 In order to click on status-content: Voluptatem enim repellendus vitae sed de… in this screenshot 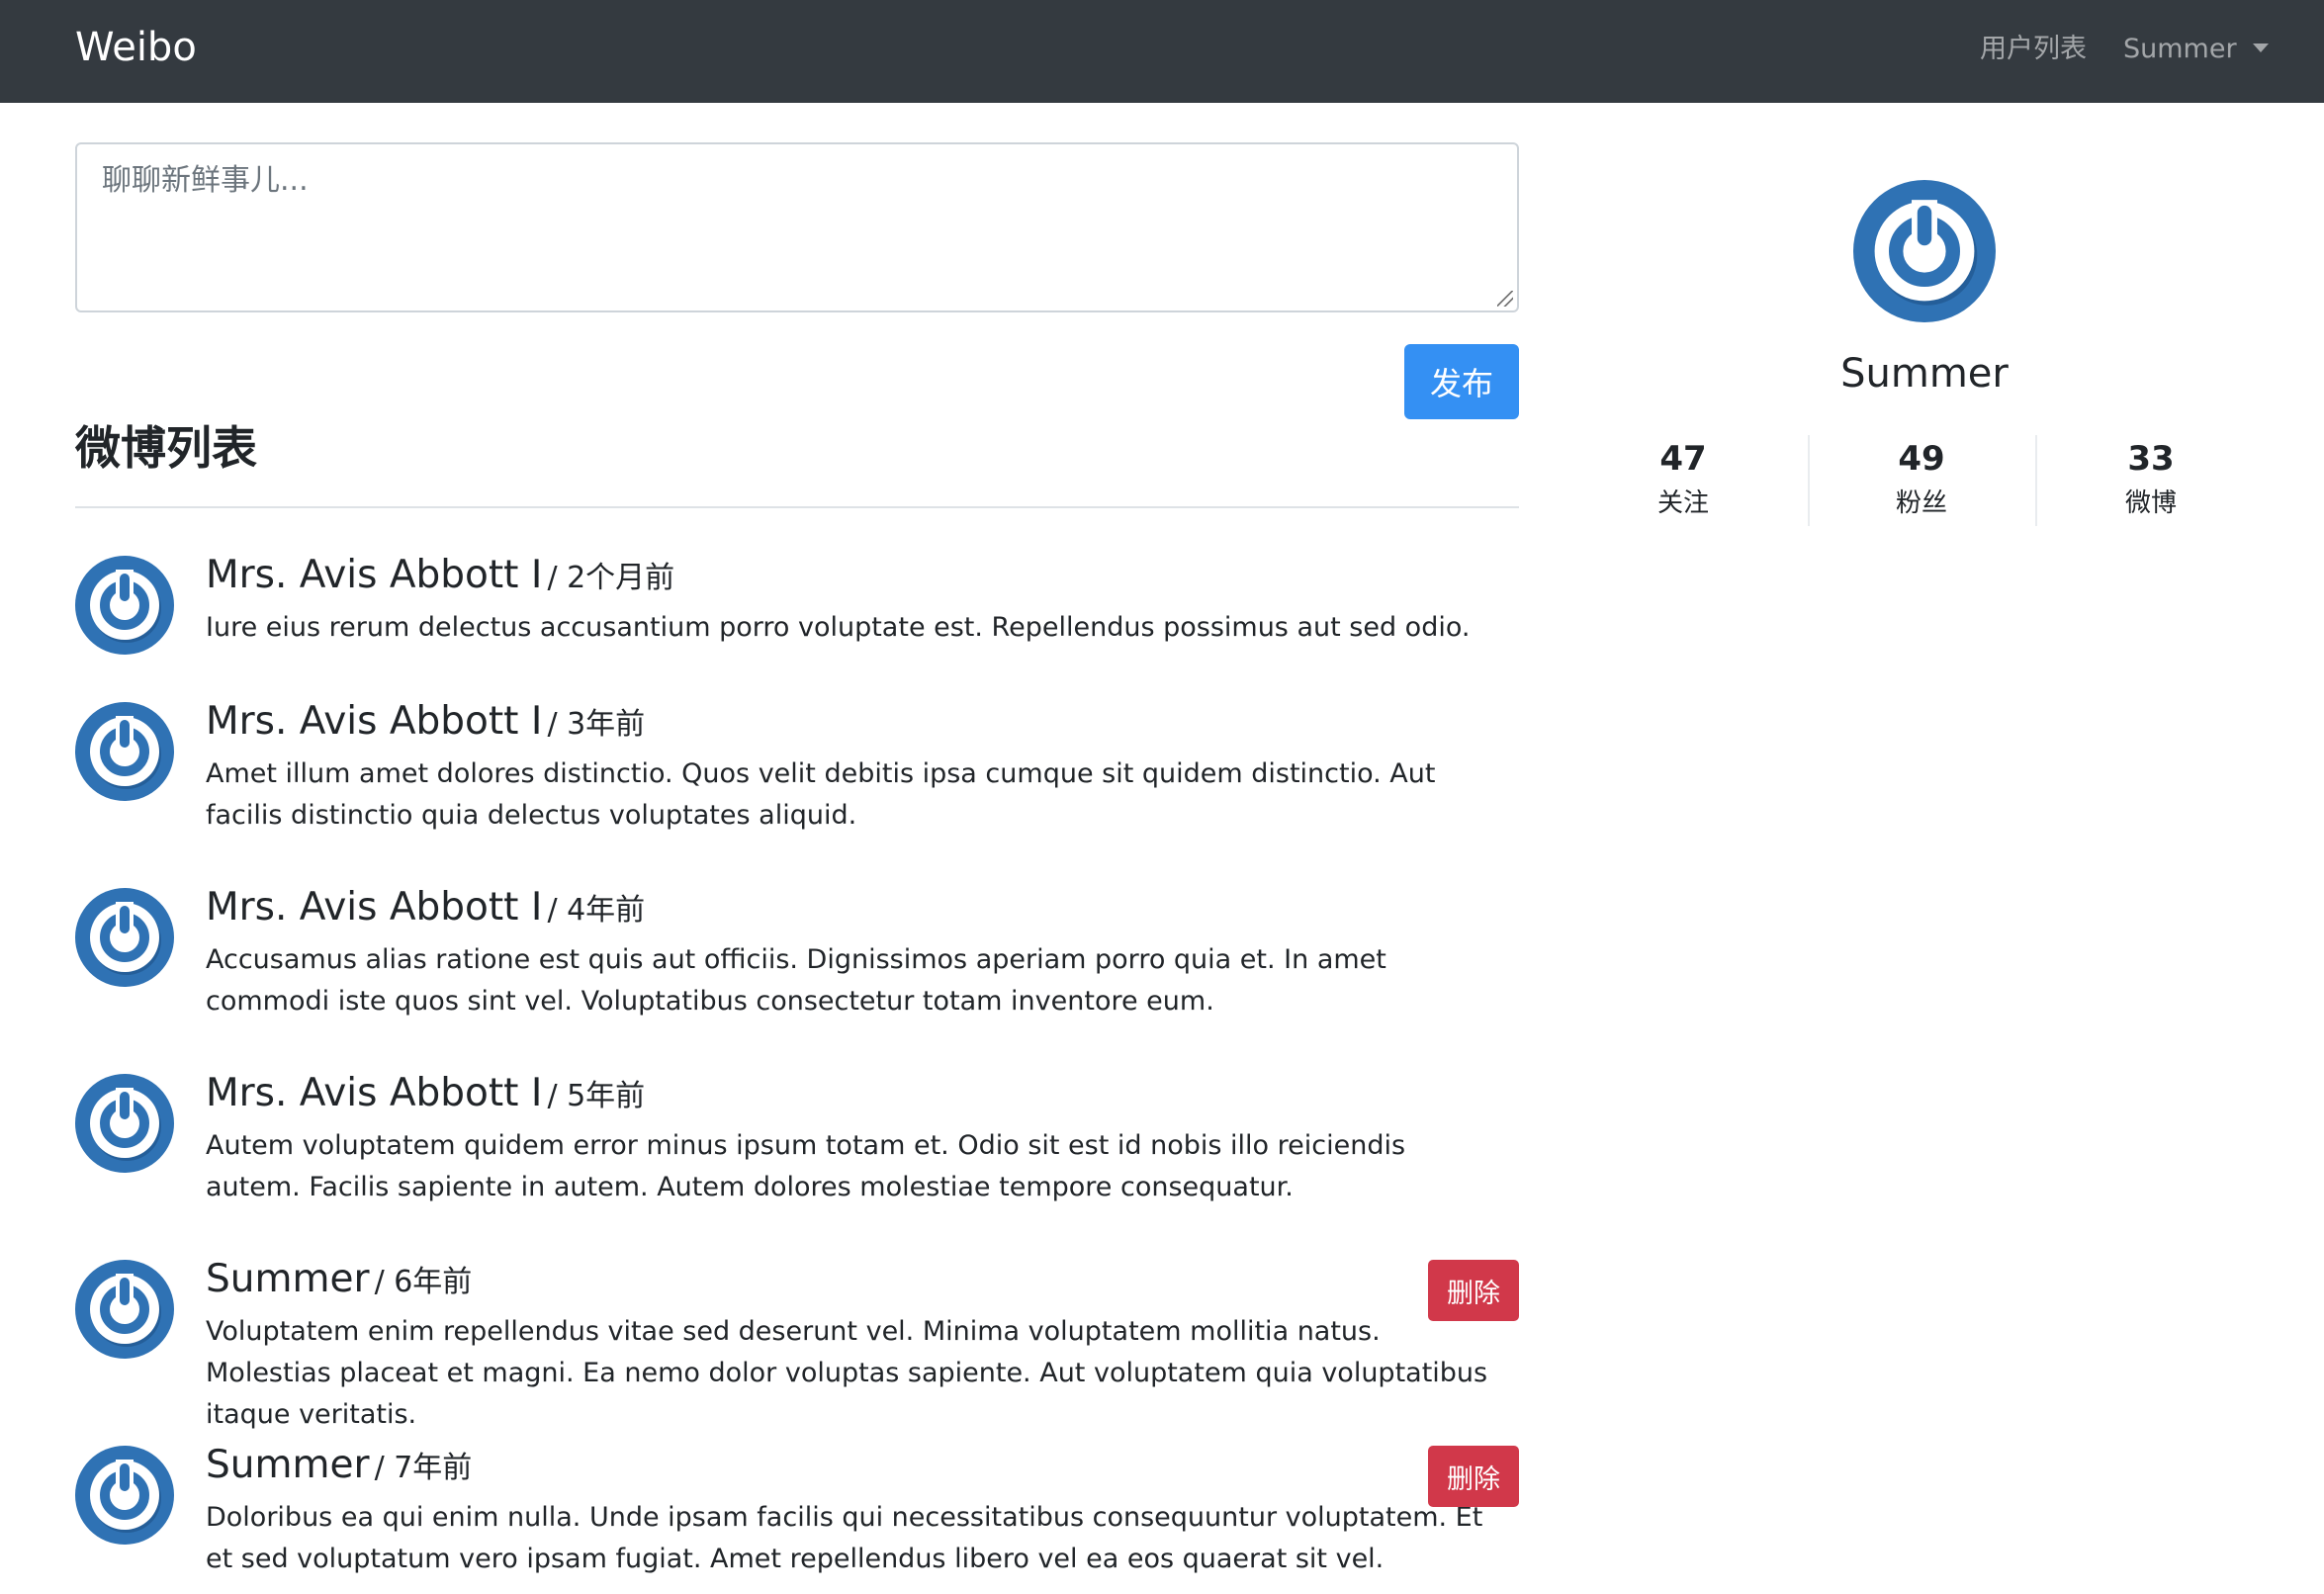, I will do `click(847, 1373)`.